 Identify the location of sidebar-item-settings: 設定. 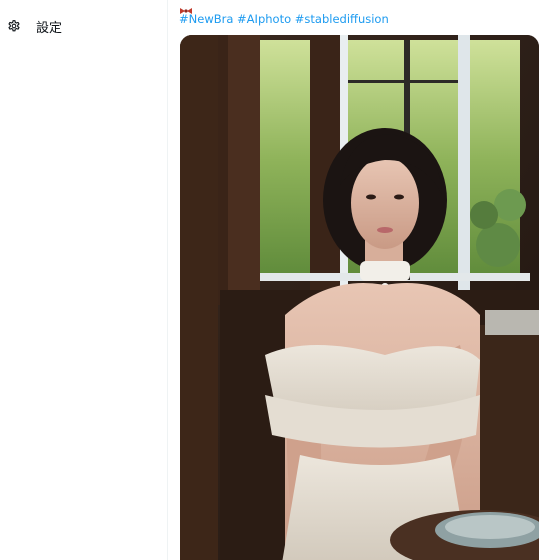
(39, 26).